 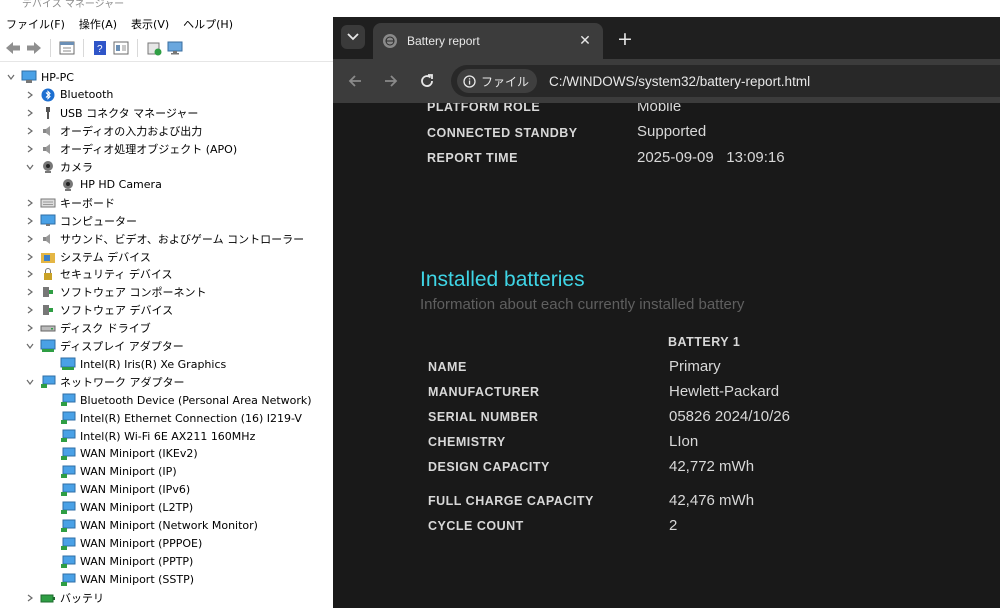 What do you see at coordinates (208, 24) in the screenshot?
I see `menu-help: ヘルプ(H)` at bounding box center [208, 24].